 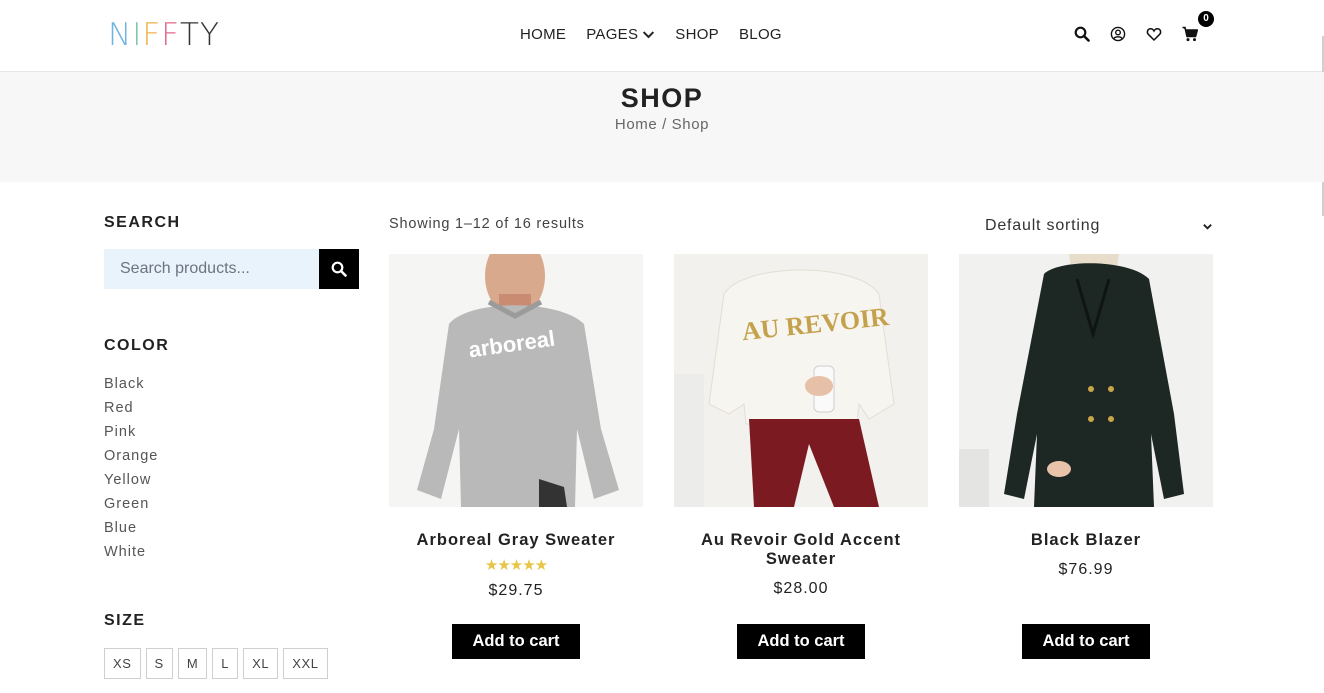 I want to click on product-photo, so click(x=1086, y=380).